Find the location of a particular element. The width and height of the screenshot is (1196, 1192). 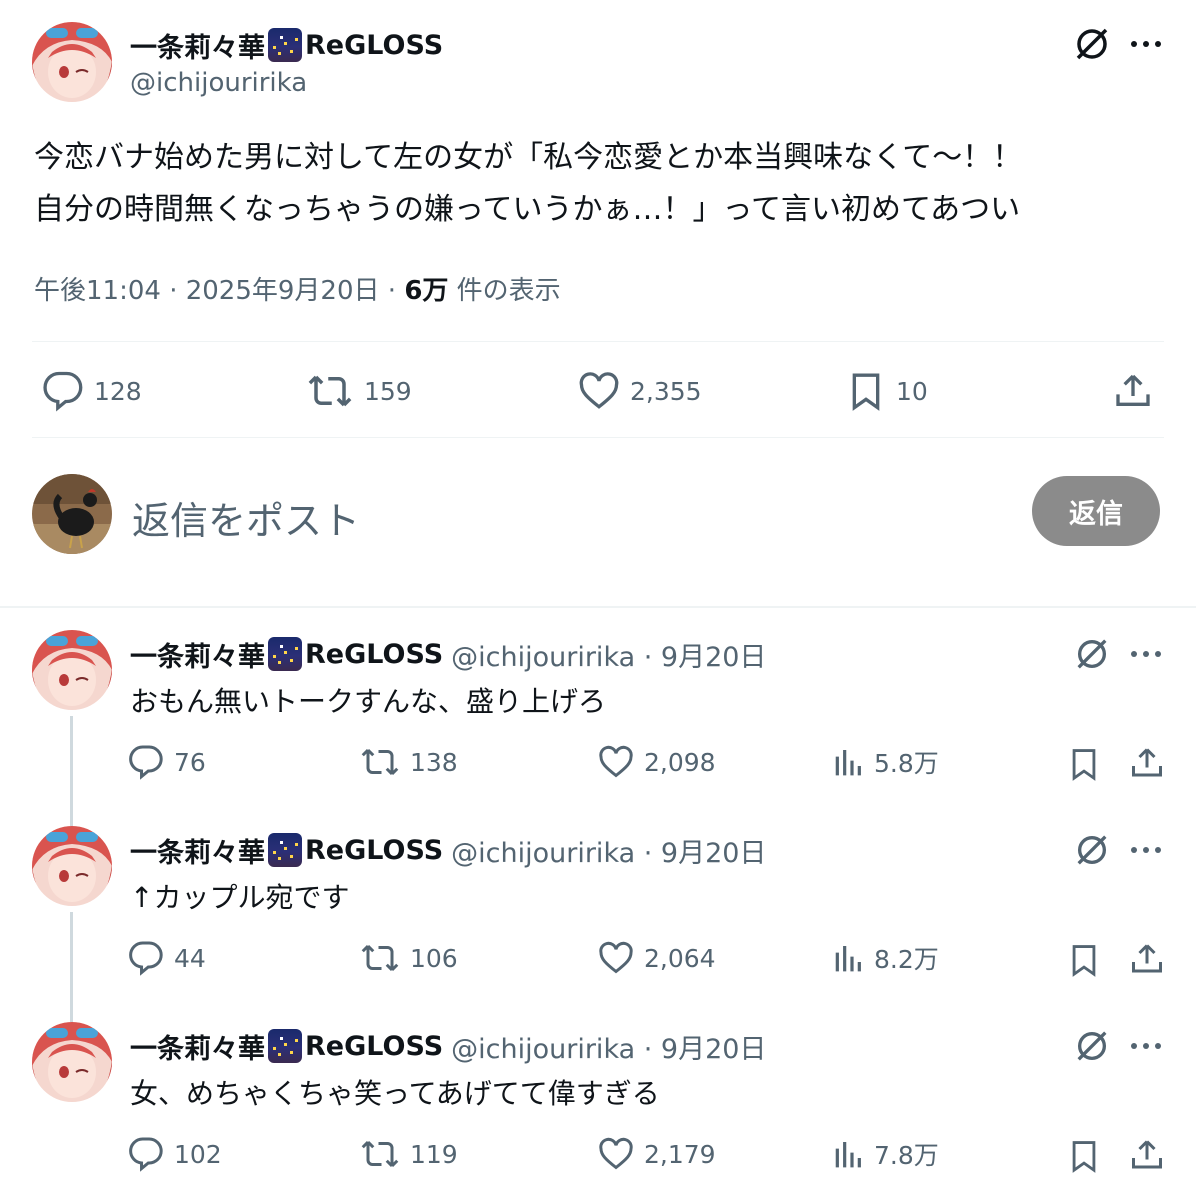

like-action: 2,179 is located at coordinates (657, 1154).